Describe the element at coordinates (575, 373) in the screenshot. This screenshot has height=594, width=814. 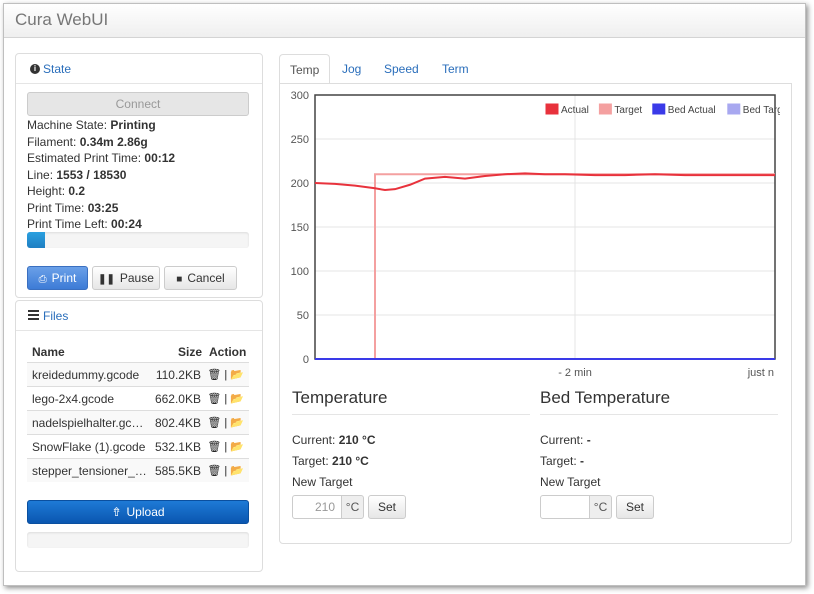
I see `x-tick-label: - 2 min` at that location.